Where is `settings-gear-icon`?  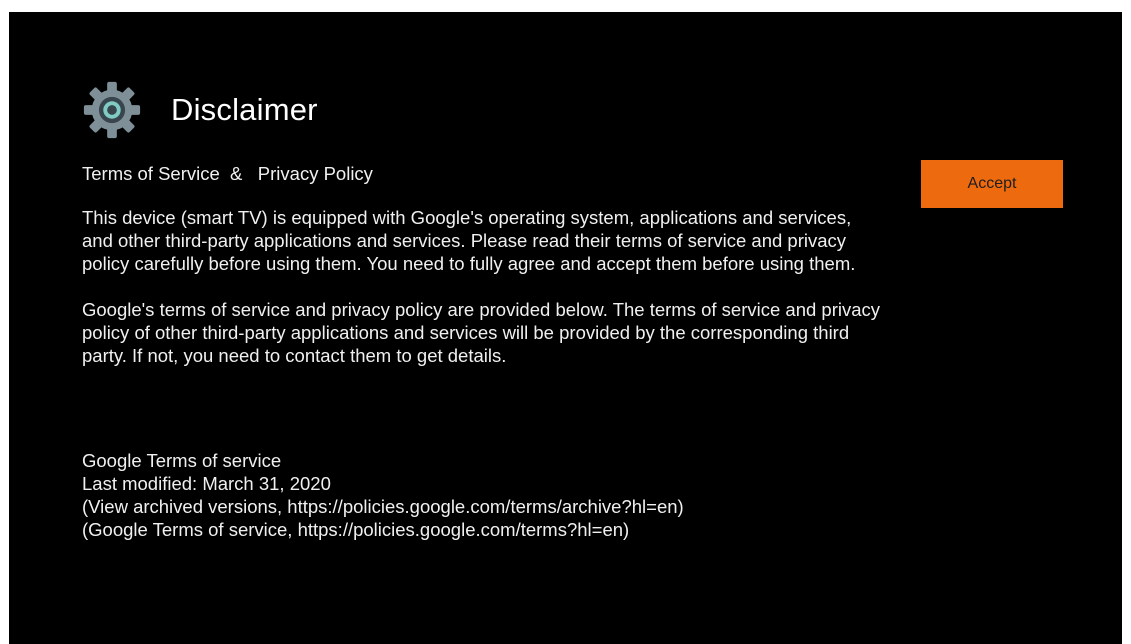
settings-gear-icon is located at coordinates (112, 110).